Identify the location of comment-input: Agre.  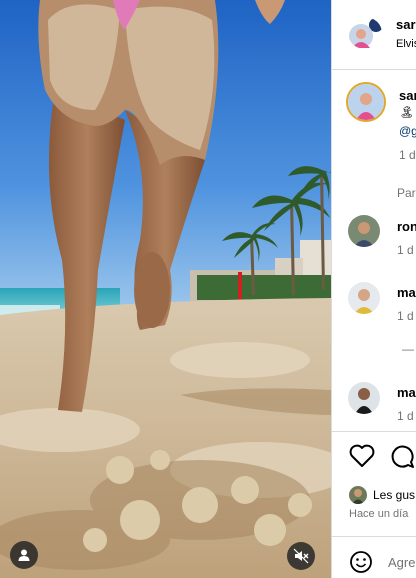
(401, 562).